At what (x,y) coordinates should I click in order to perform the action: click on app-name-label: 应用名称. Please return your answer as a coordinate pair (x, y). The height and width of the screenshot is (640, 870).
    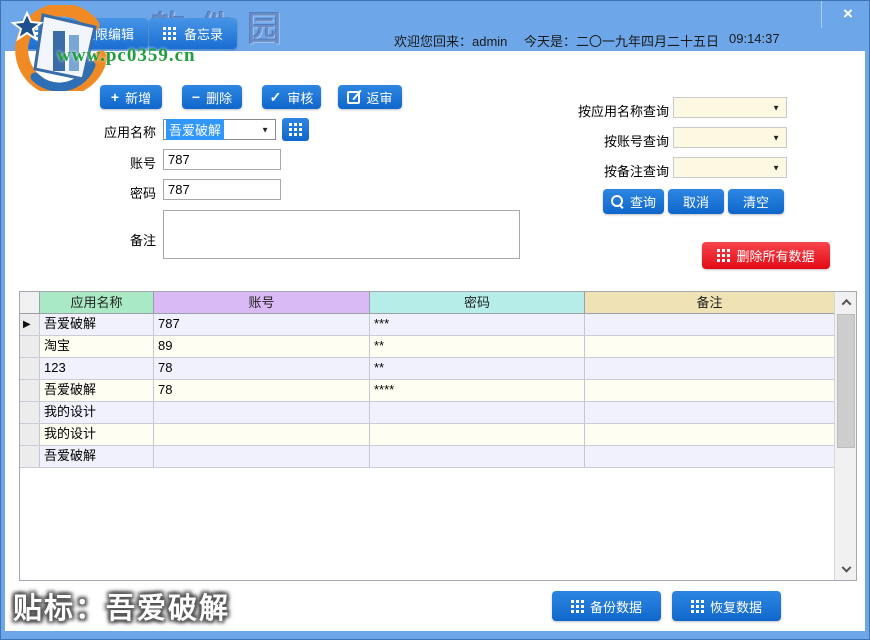
    Looking at the image, I should click on (129, 132).